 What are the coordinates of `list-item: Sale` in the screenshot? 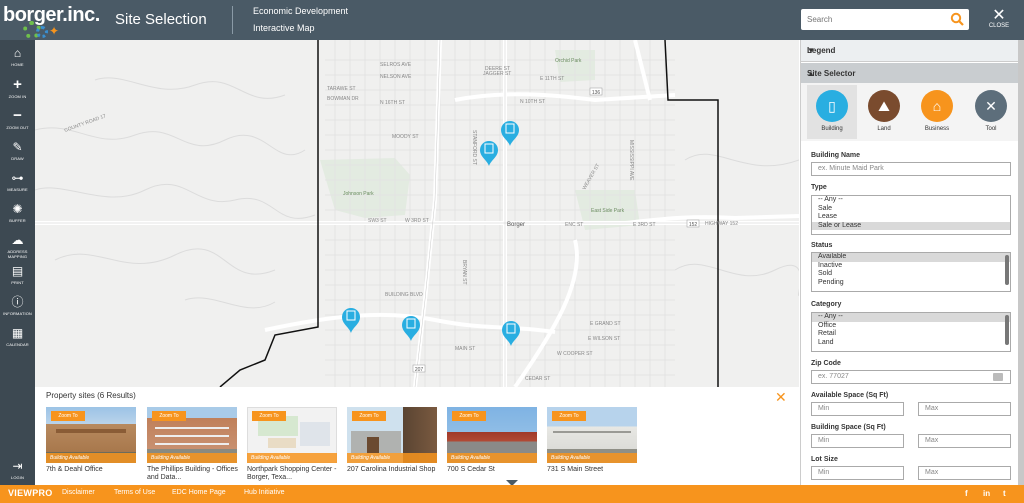 It's located at (911, 209).